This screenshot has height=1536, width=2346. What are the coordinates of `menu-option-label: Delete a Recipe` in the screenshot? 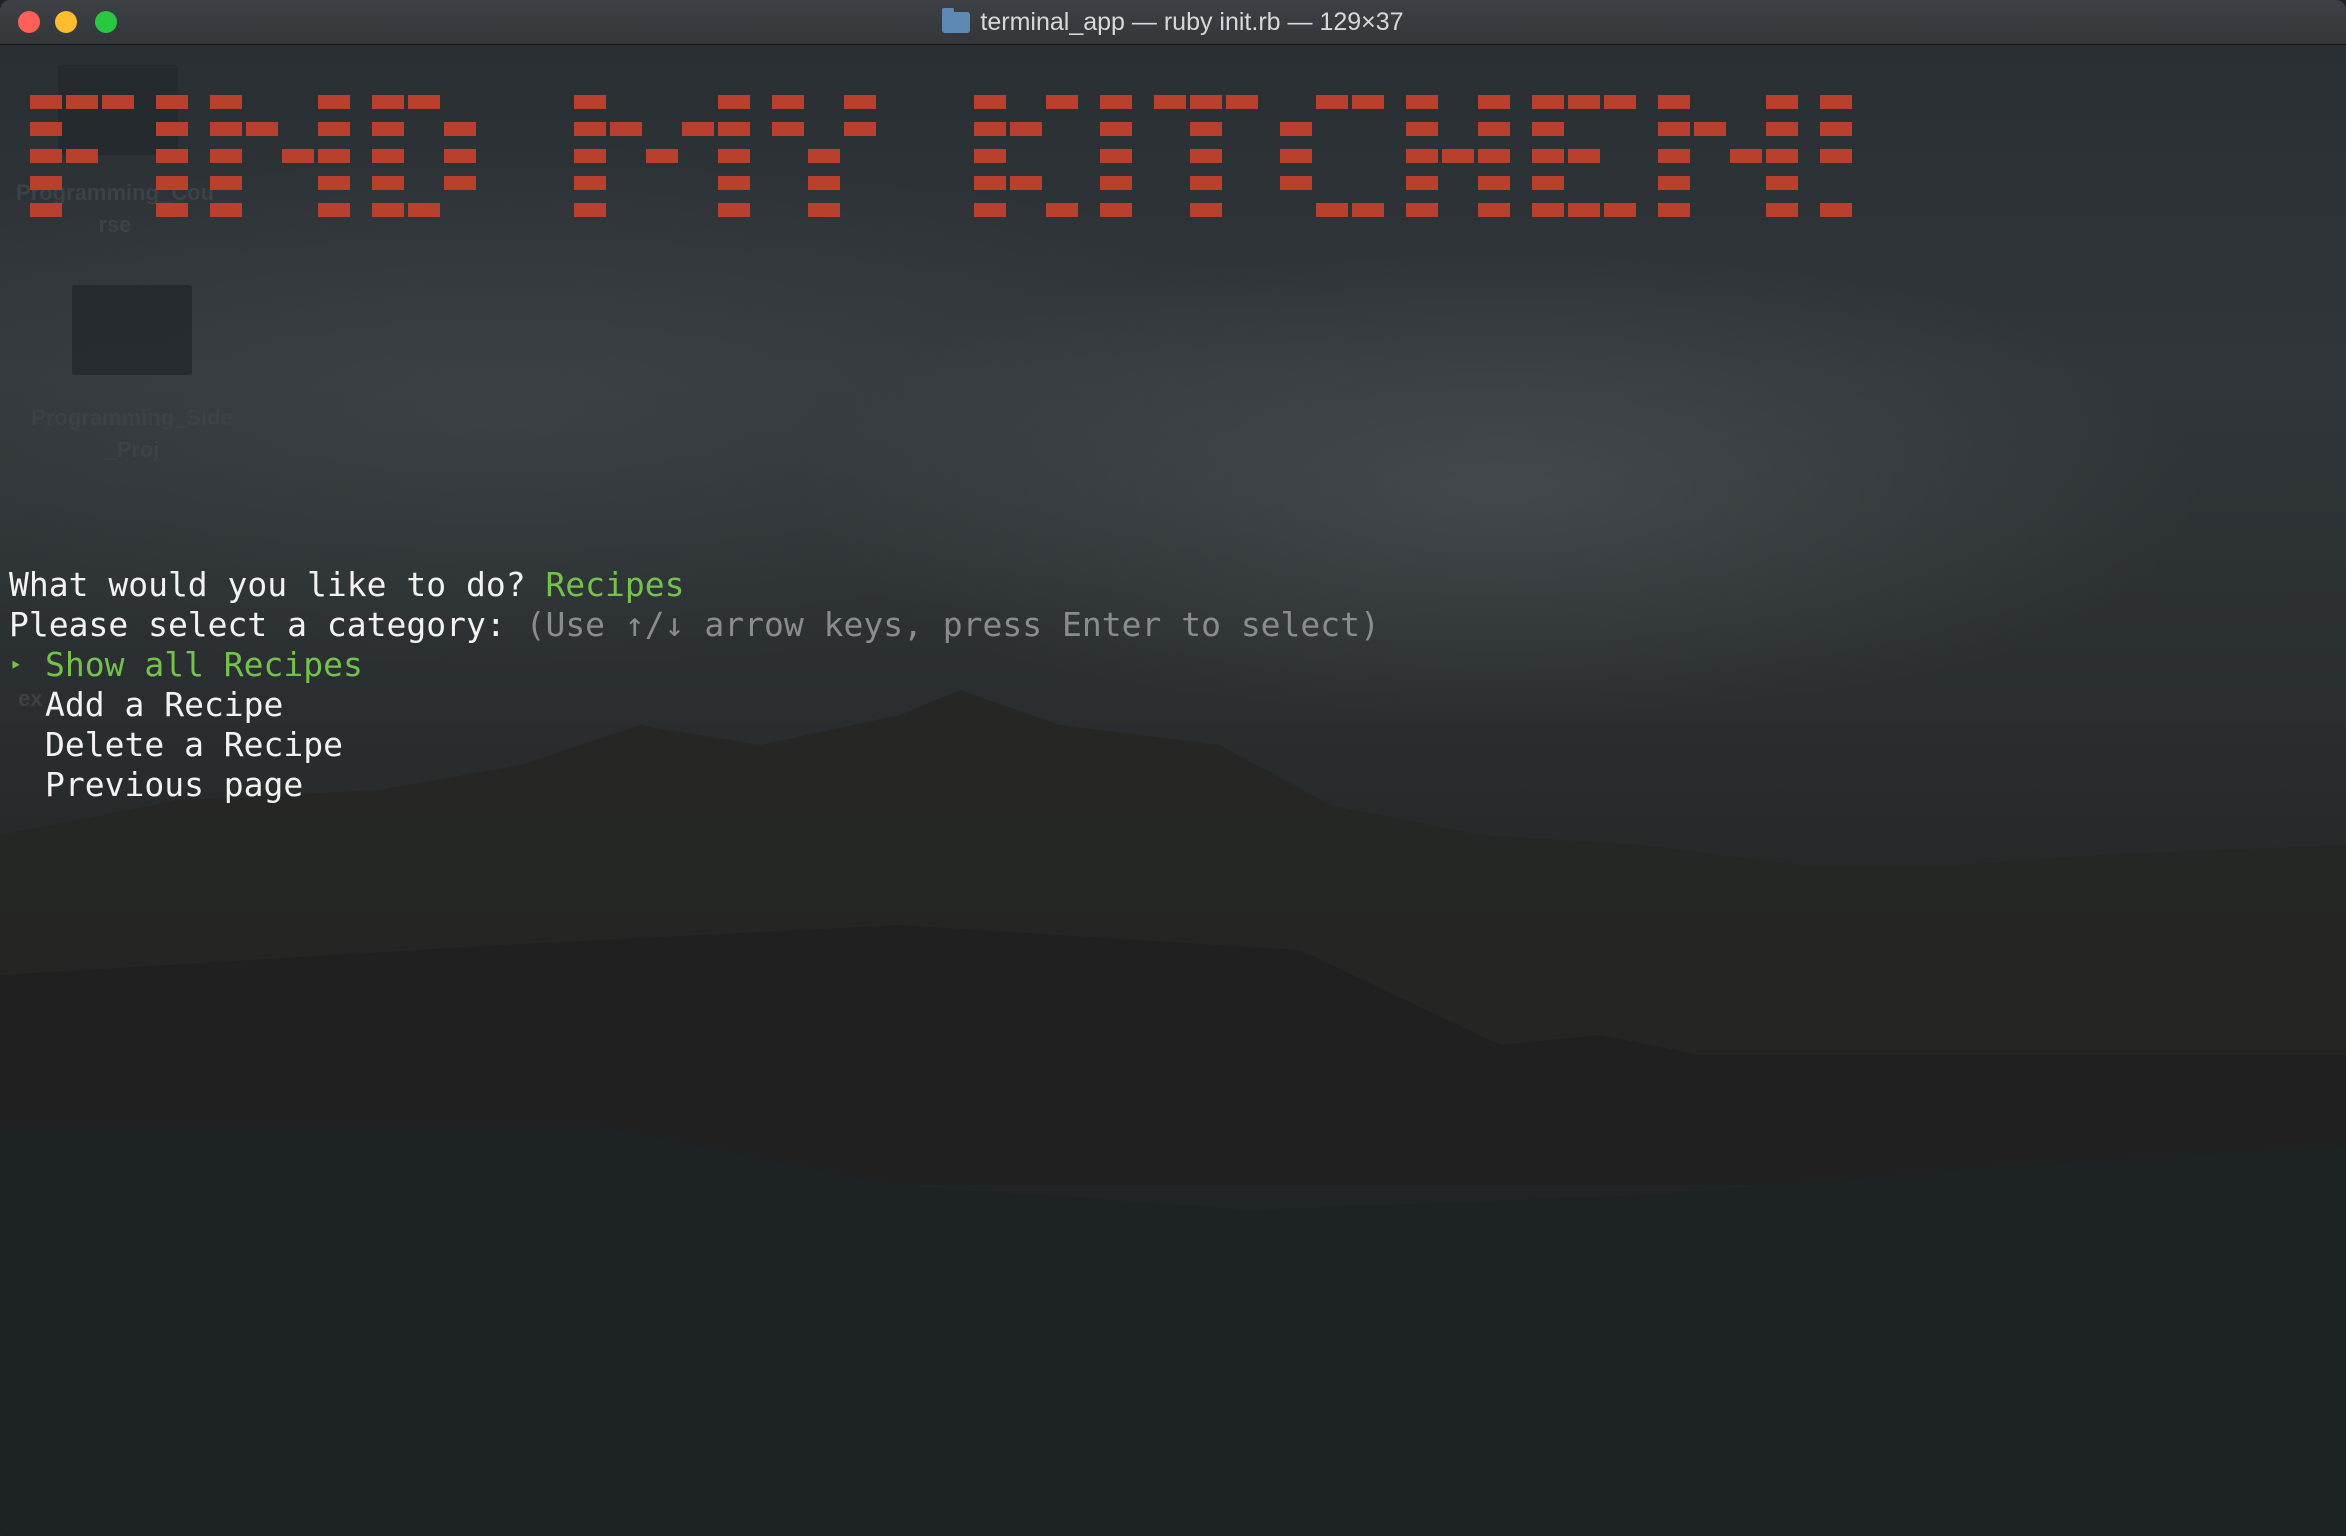 It's located at (194, 744).